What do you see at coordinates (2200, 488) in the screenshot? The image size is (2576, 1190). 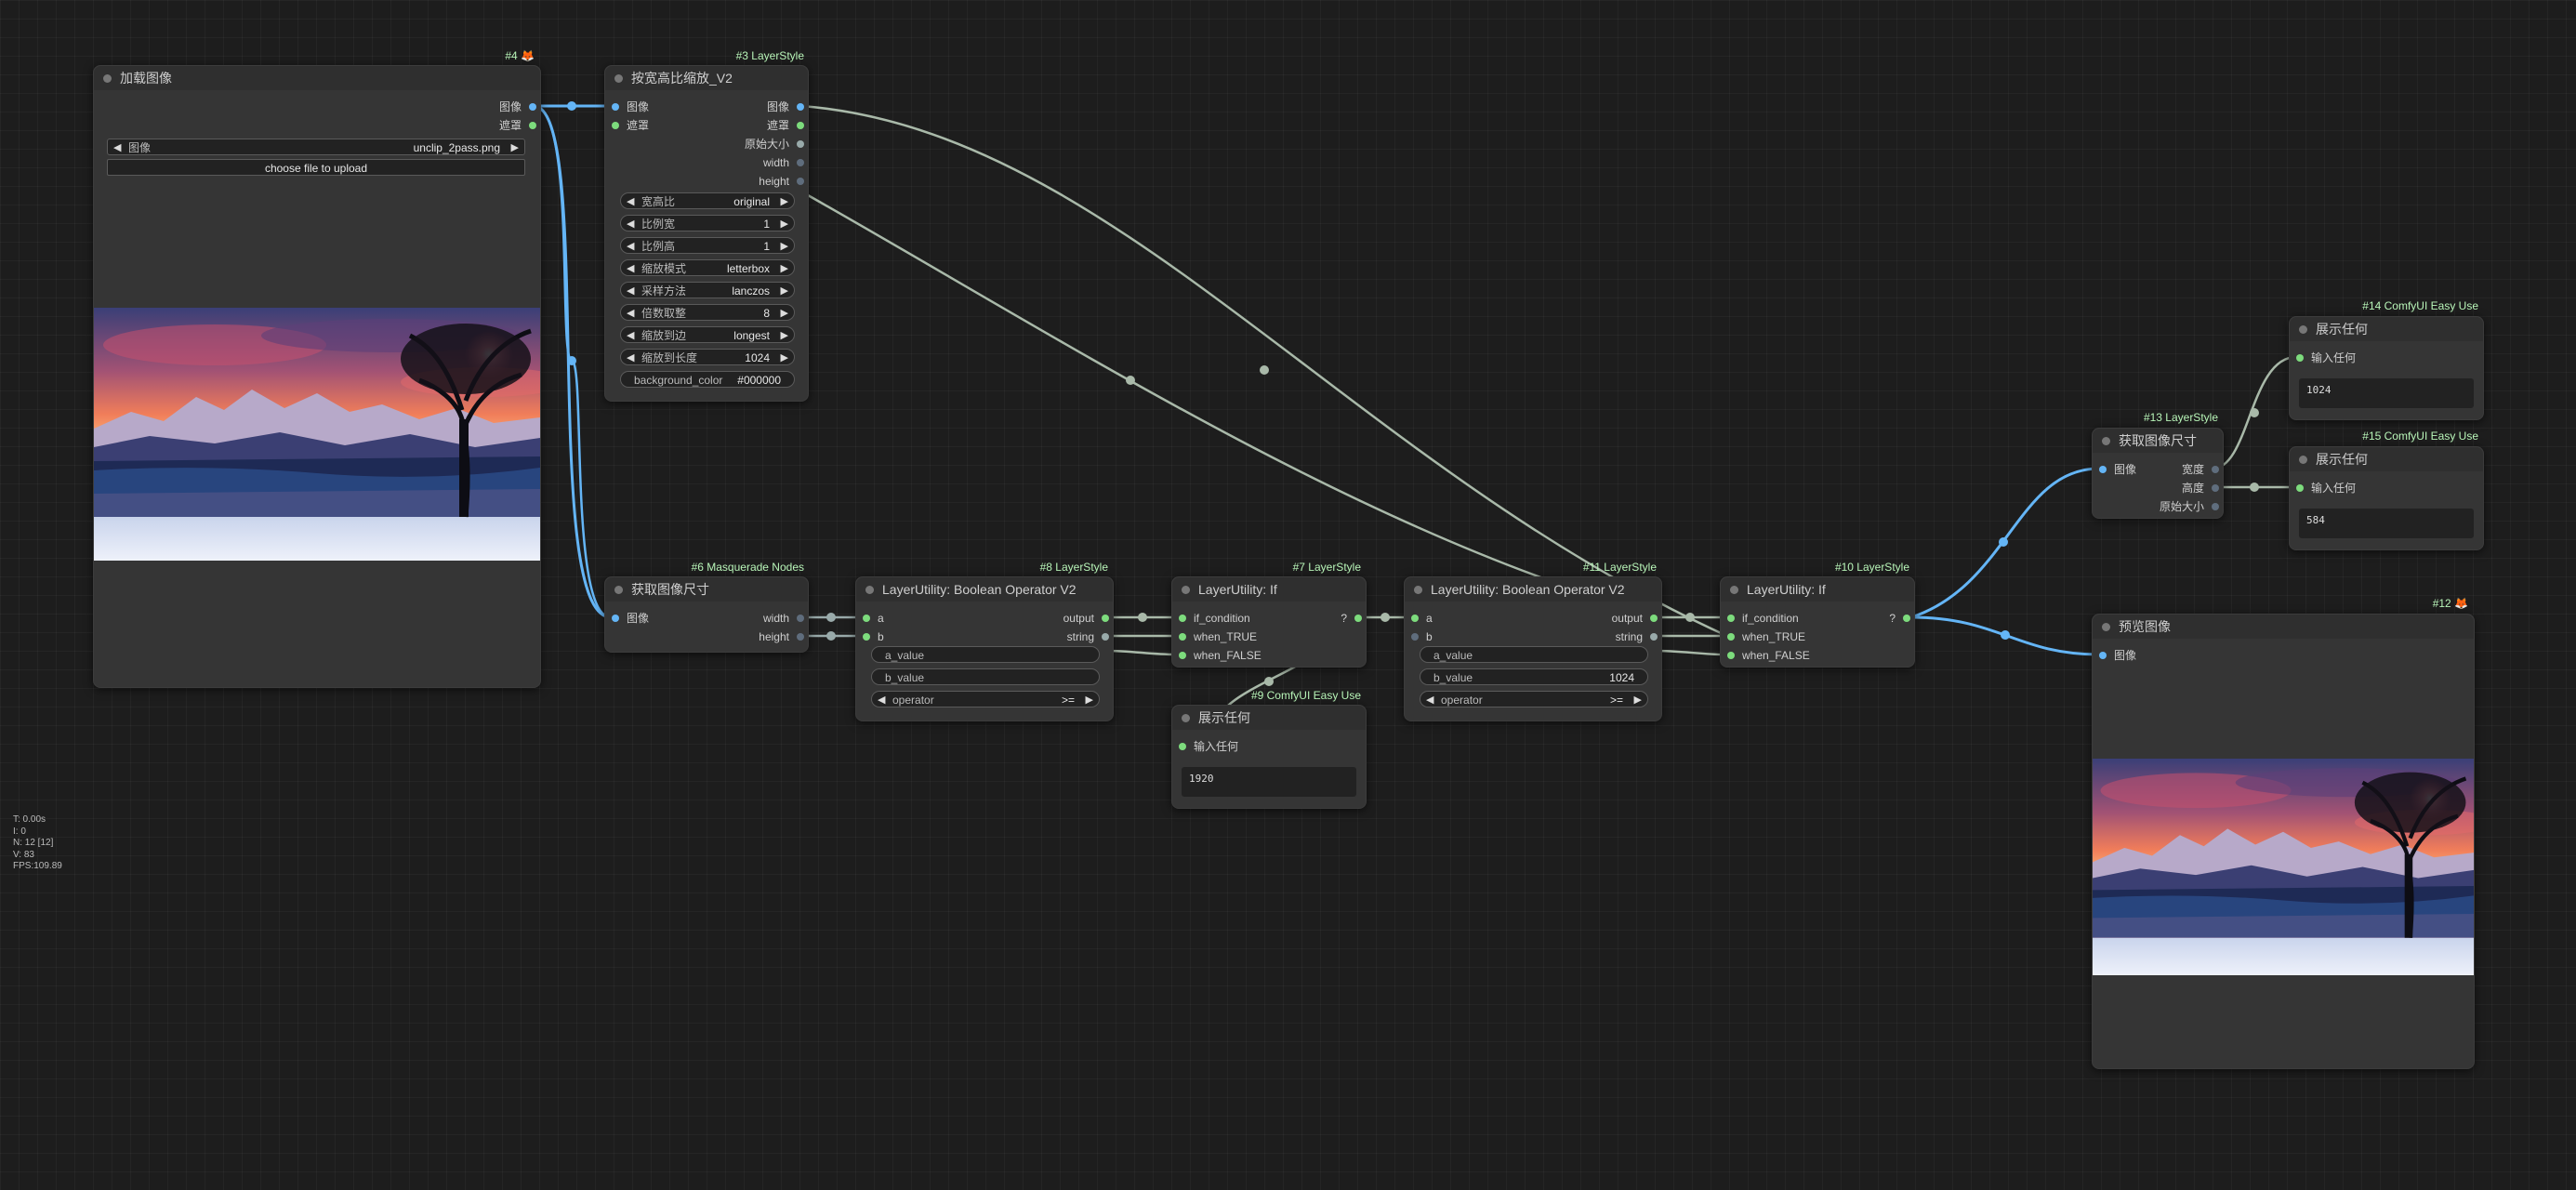 I see `output-height: 高度` at bounding box center [2200, 488].